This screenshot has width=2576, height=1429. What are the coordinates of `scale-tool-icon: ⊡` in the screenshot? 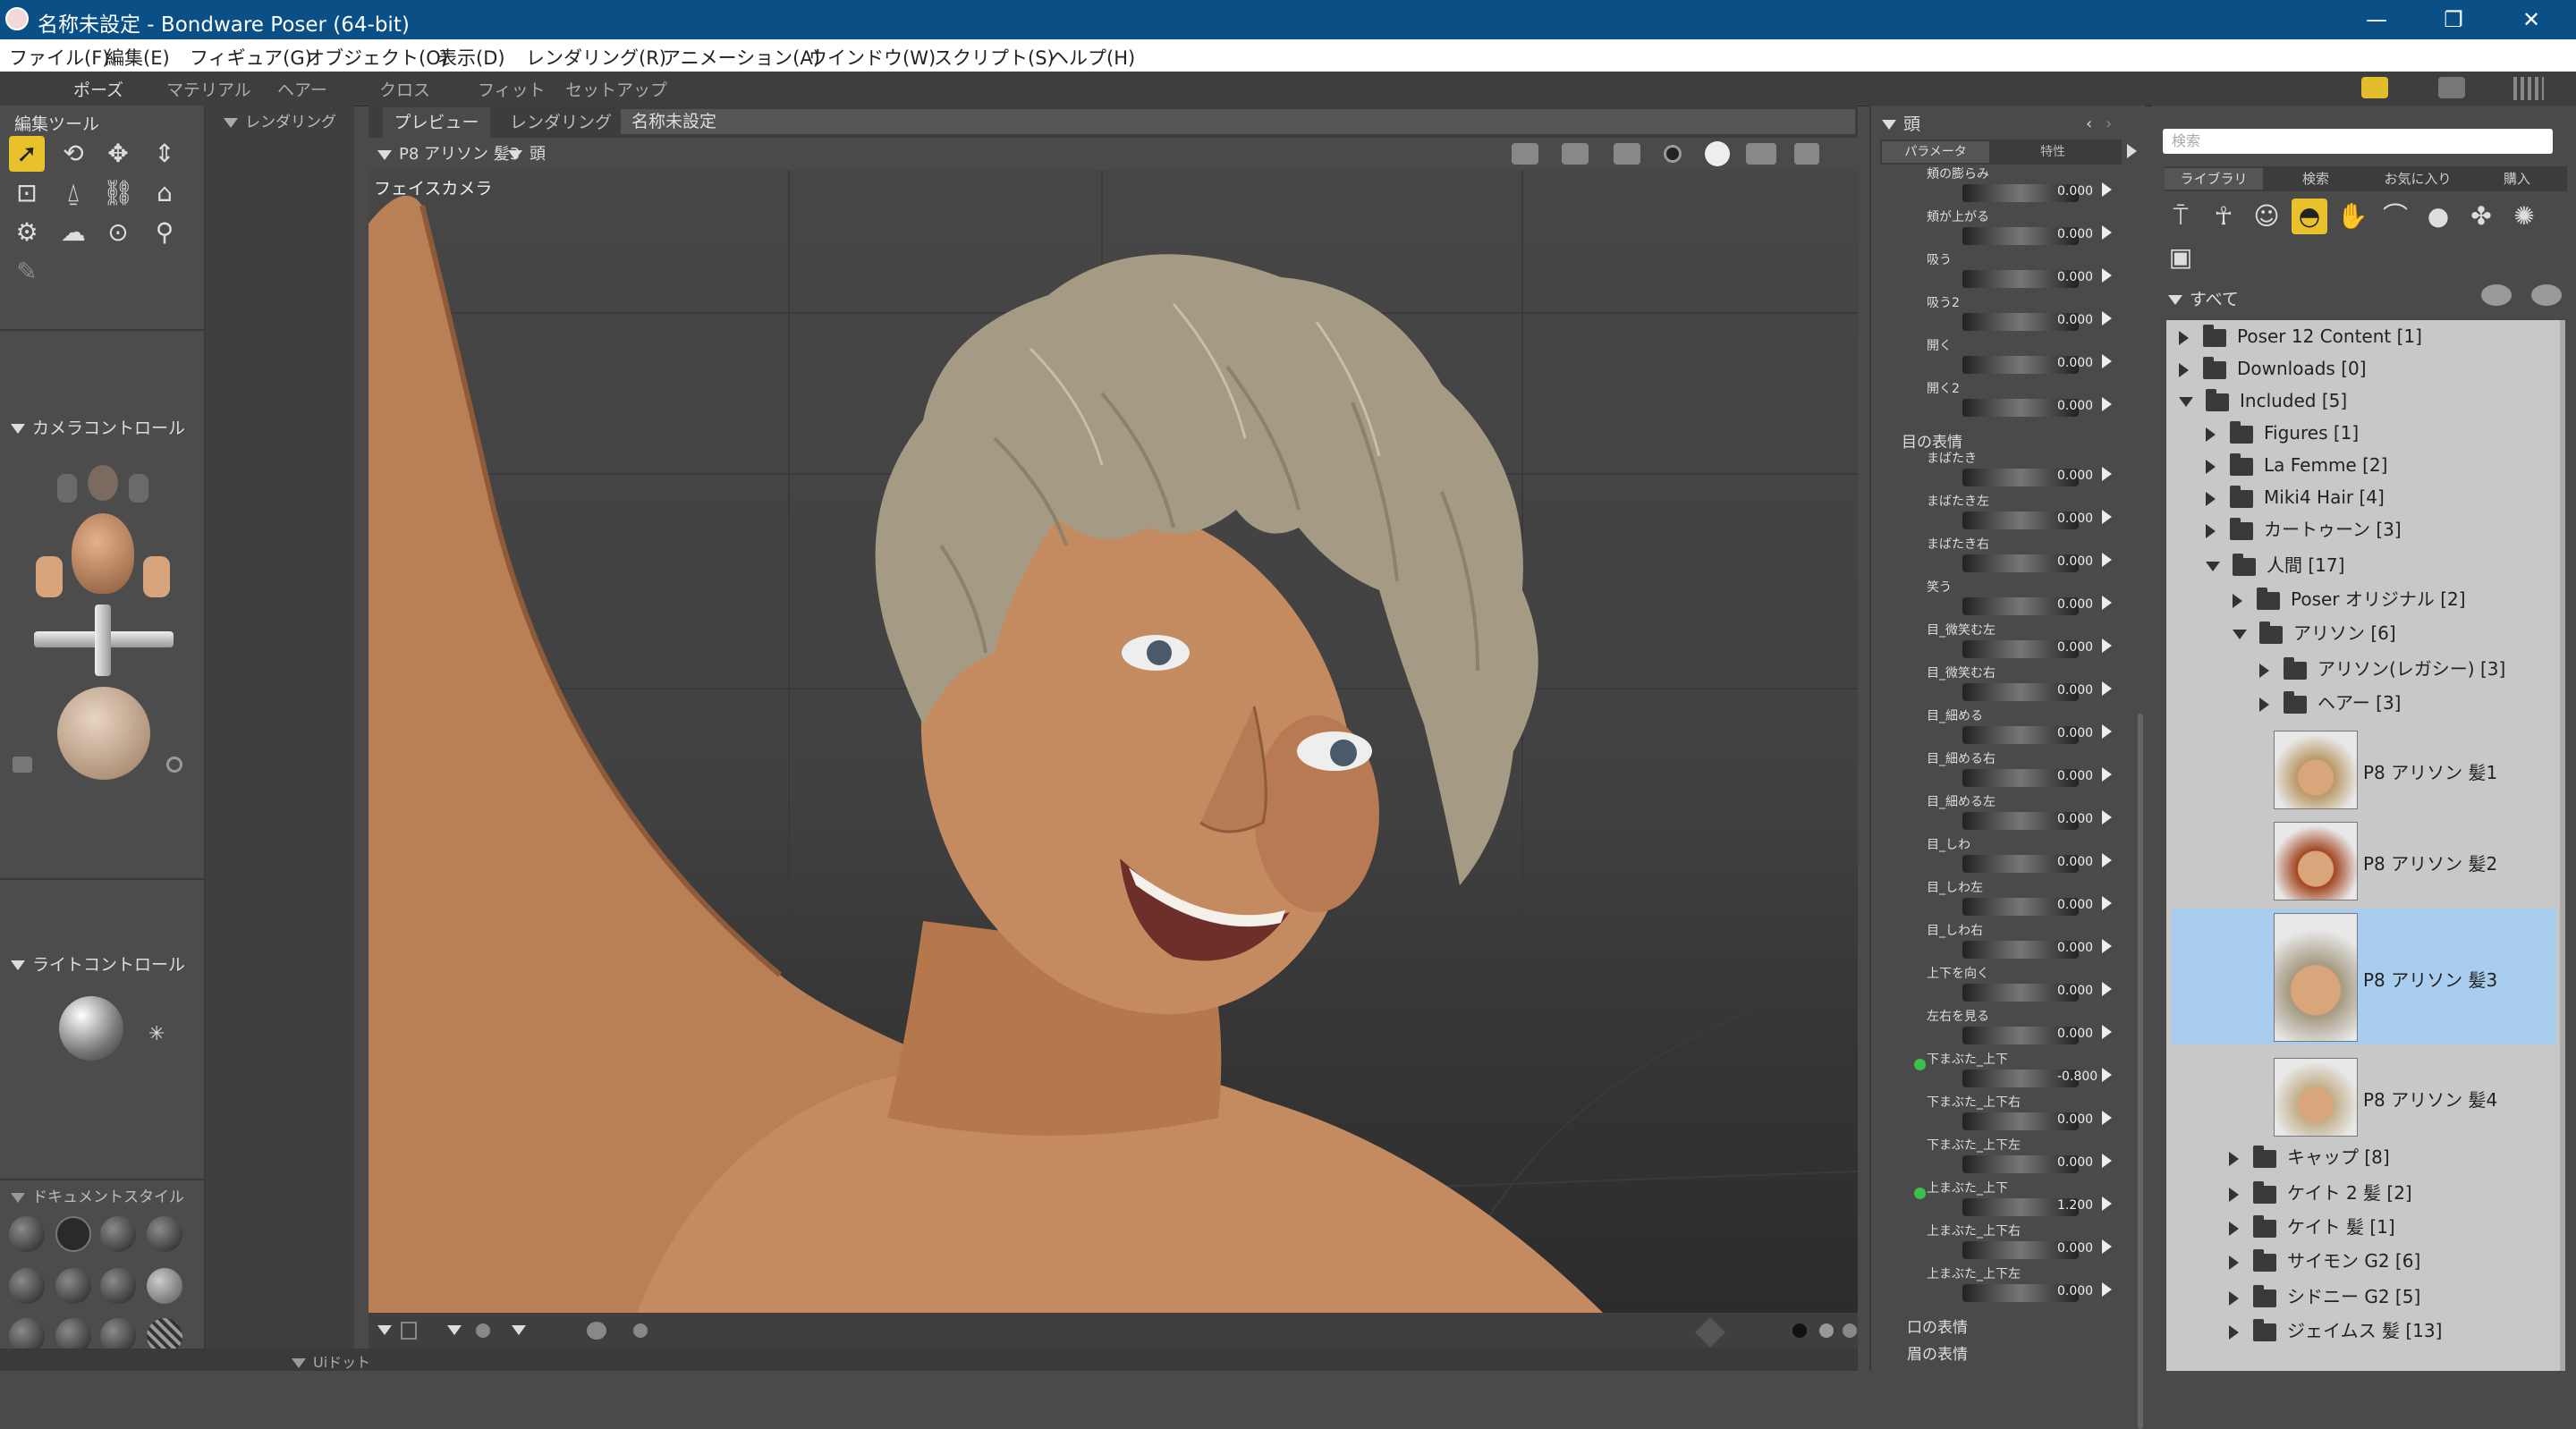 It's located at (27, 193).